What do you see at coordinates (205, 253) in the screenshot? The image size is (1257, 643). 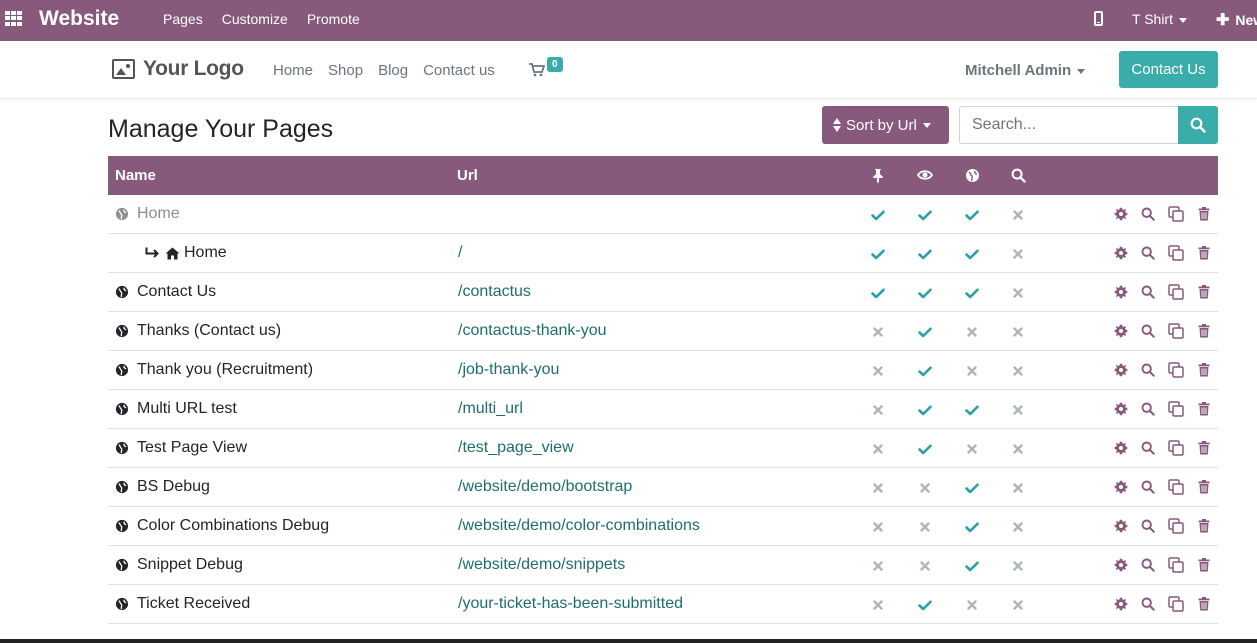 I see `page-name: Home` at bounding box center [205, 253].